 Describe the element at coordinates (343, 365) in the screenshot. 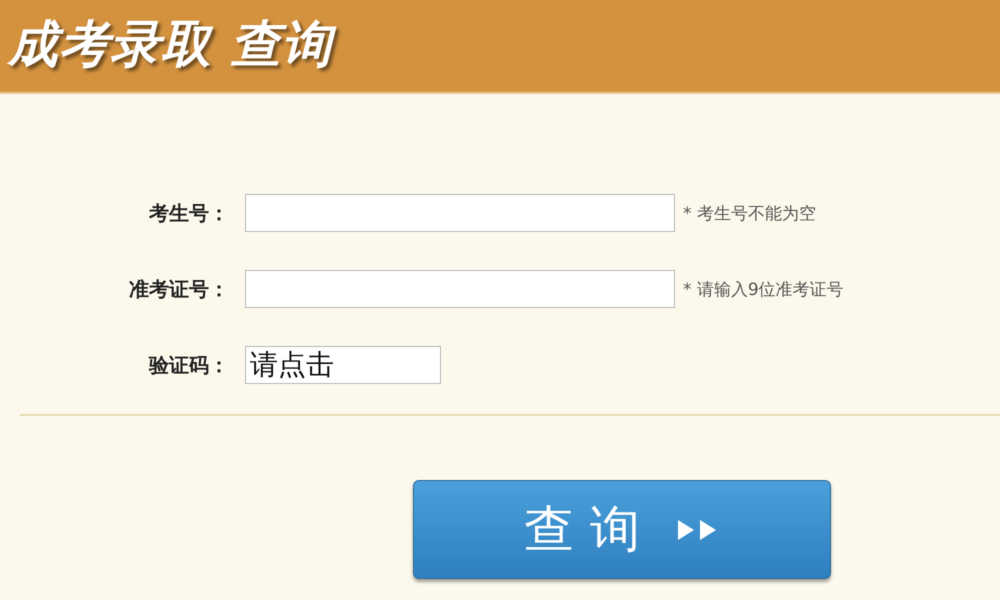

I see `captcha-field: 请点击` at that location.